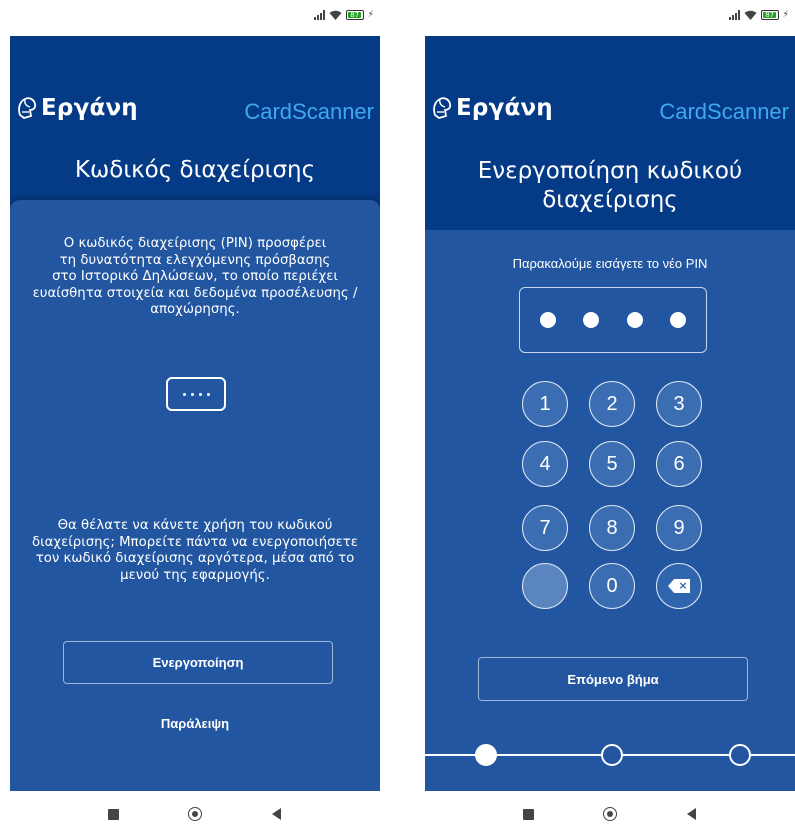 This screenshot has height=824, width=795. I want to click on key-1: 1, so click(545, 404).